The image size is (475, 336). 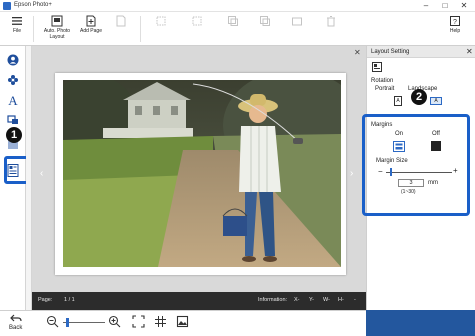 I want to click on margin-increase-button: +, so click(x=455, y=170).